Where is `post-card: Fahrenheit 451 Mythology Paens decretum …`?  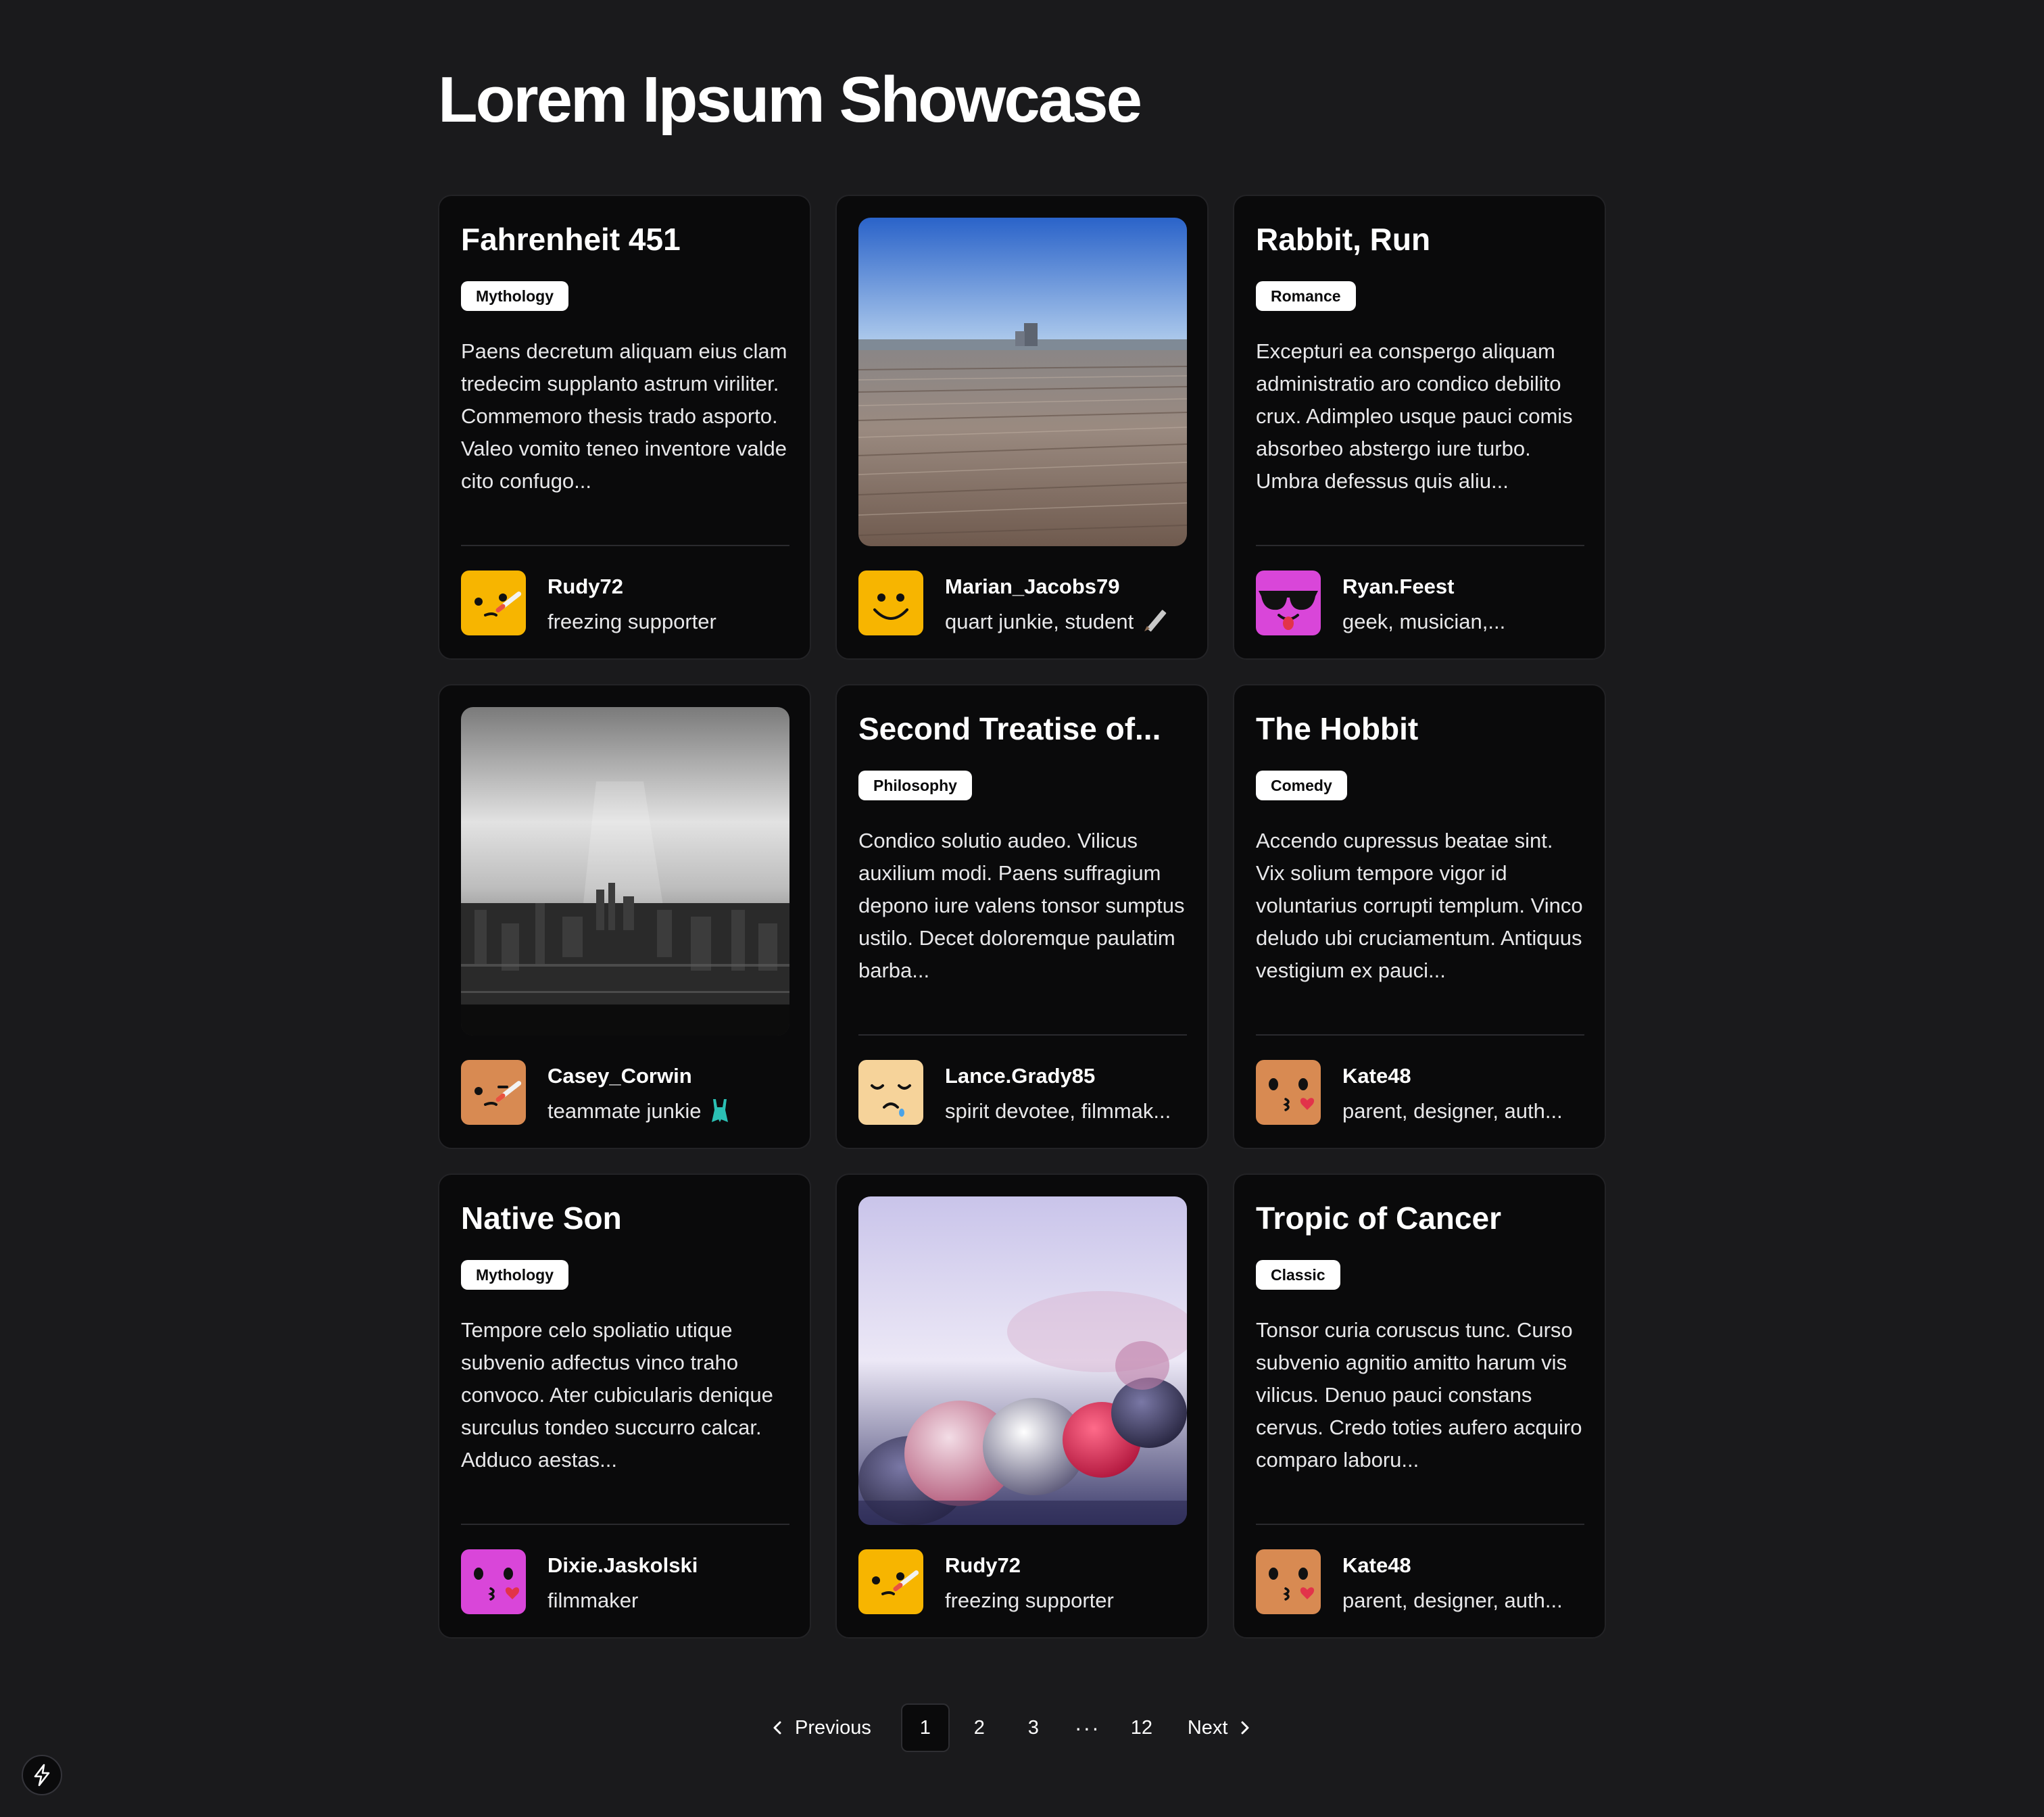 post-card: Fahrenheit 451 Mythology Paens decretum … is located at coordinates (624, 427).